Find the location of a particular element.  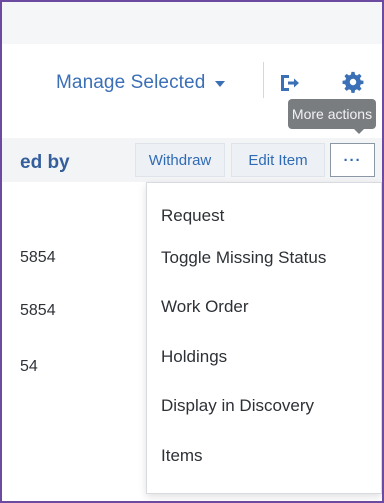

gear-icon is located at coordinates (353, 82).